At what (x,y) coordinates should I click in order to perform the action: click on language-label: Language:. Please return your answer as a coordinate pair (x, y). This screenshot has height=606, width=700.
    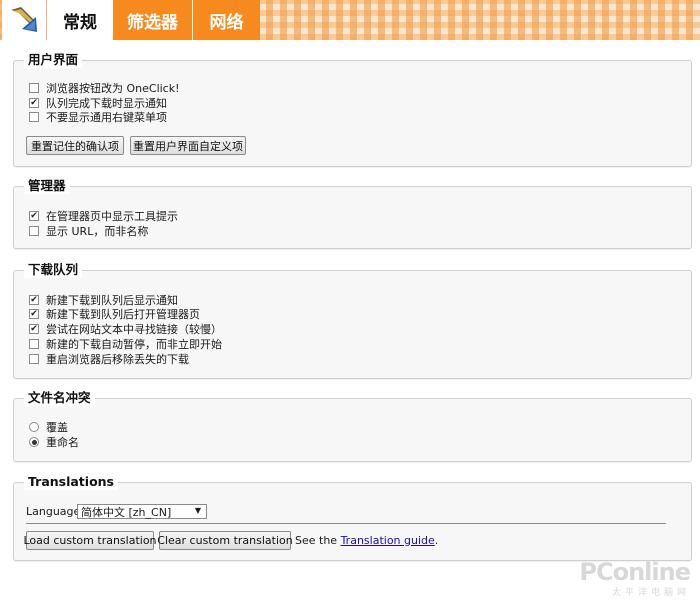
    Looking at the image, I should click on (55, 511).